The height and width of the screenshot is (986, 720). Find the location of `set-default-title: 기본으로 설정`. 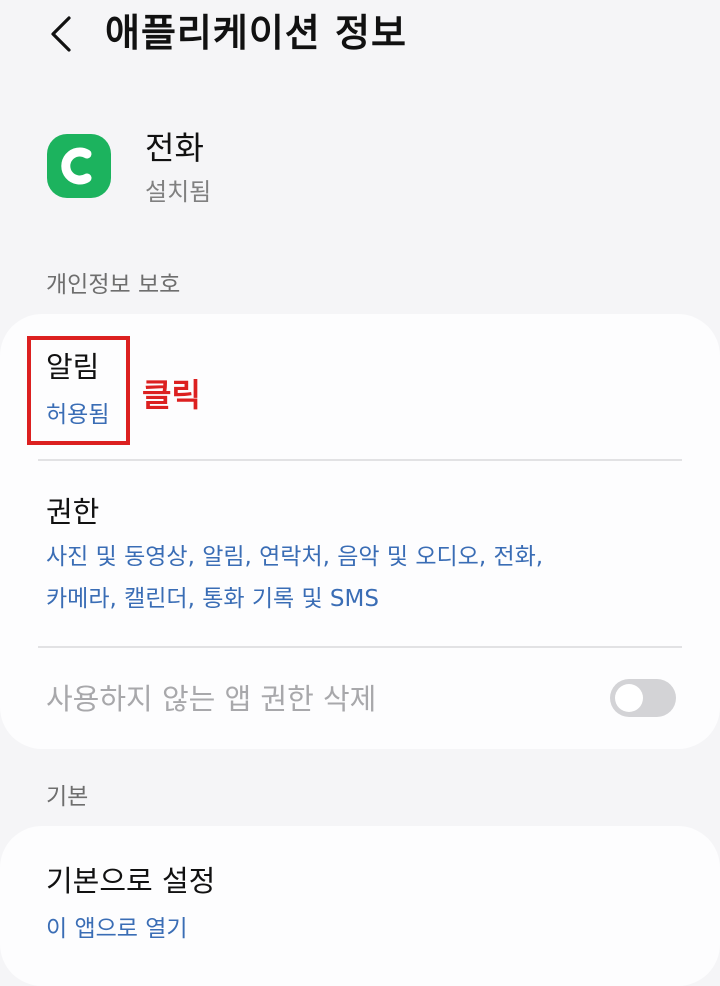

set-default-title: 기본으로 설정 is located at coordinates (131, 881).